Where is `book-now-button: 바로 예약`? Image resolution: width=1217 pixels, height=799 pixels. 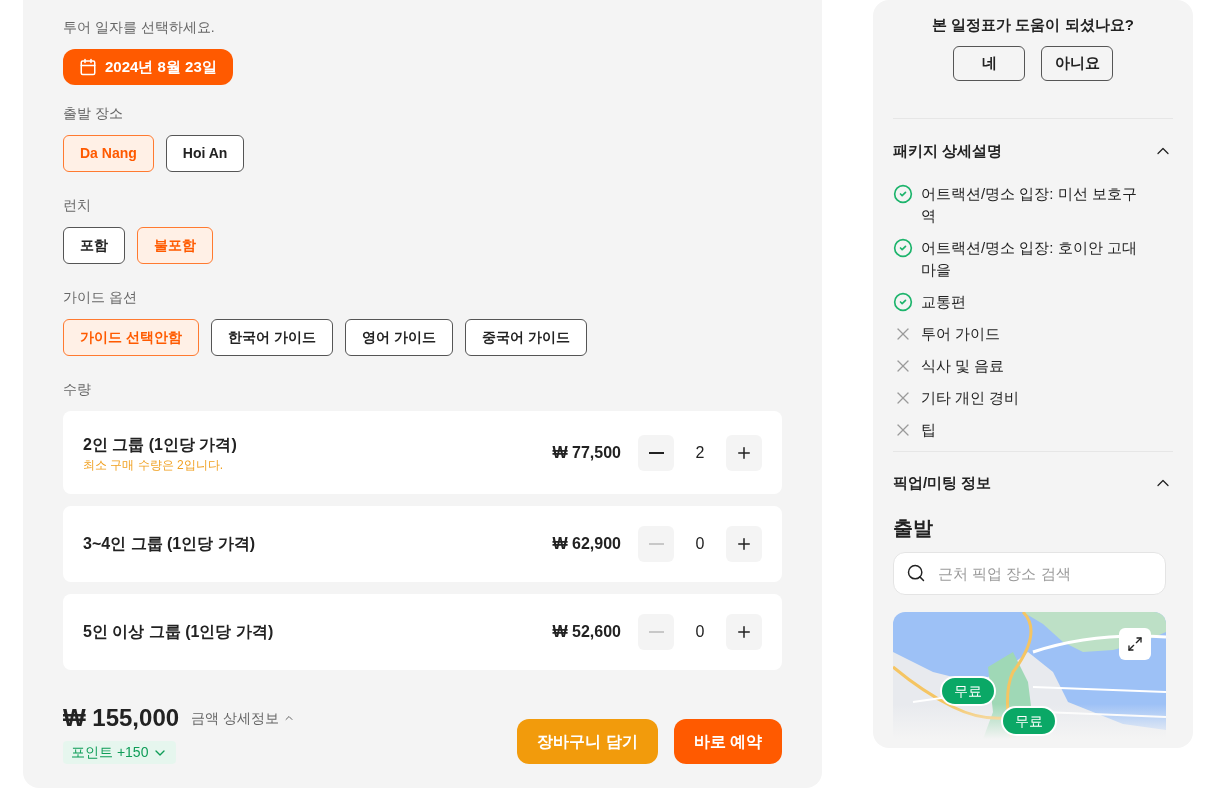
book-now-button: 바로 예약 is located at coordinates (727, 741).